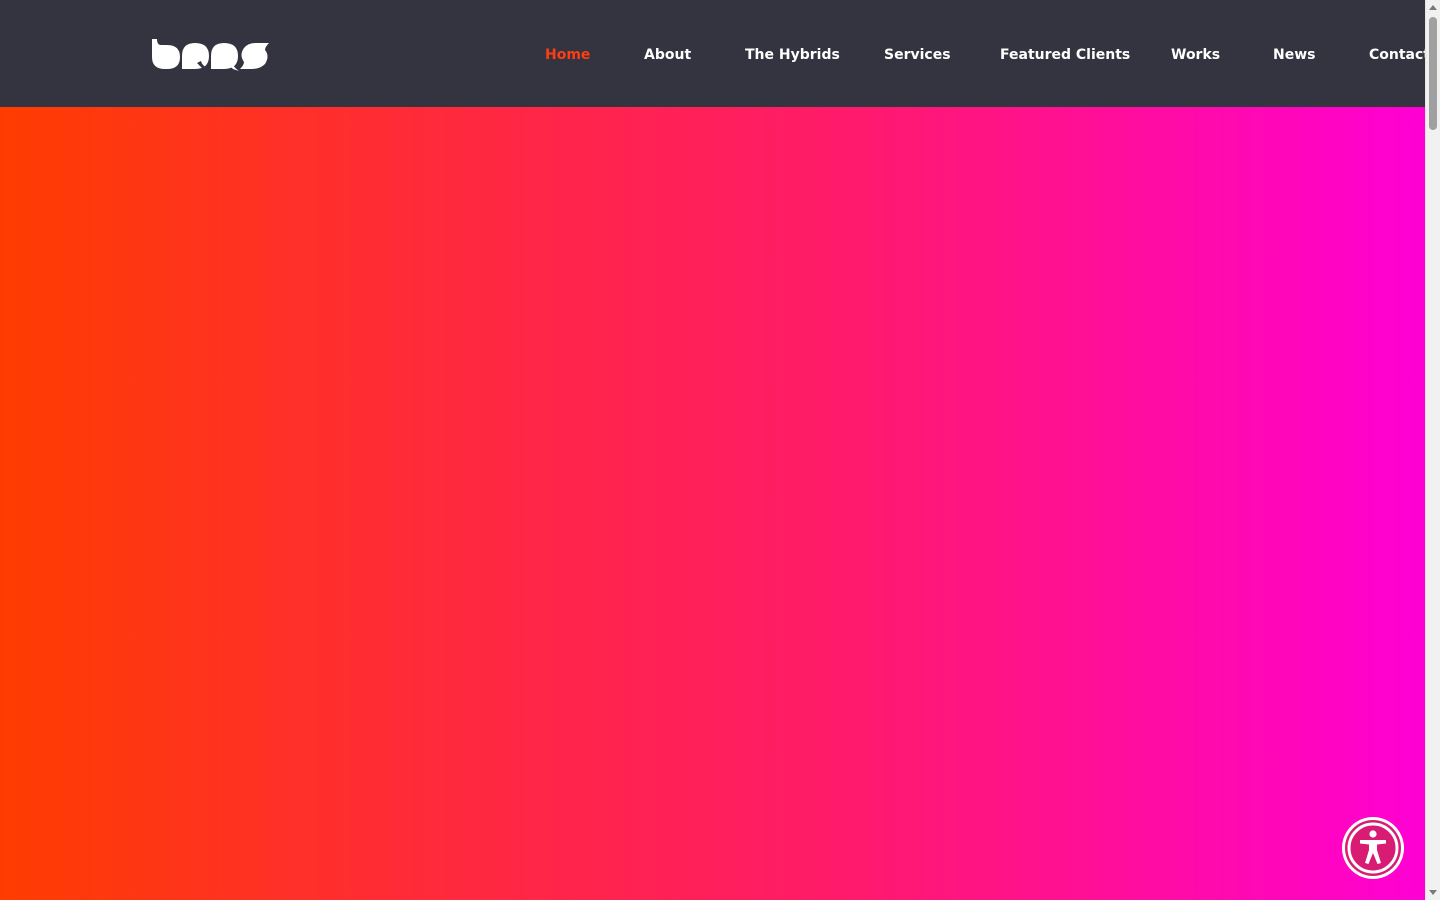 The height and width of the screenshot is (900, 1440). I want to click on vertical-scrollbar, so click(1432, 450).